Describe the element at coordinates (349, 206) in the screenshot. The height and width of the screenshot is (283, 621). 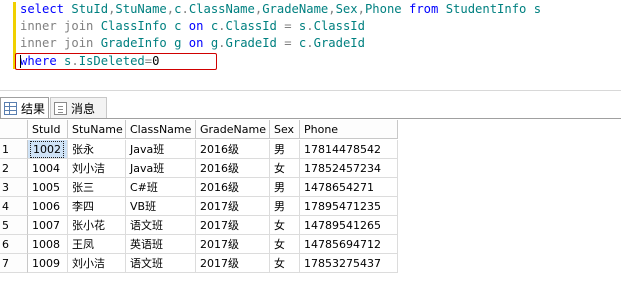
I see `grid-cell: 17895471235` at that location.